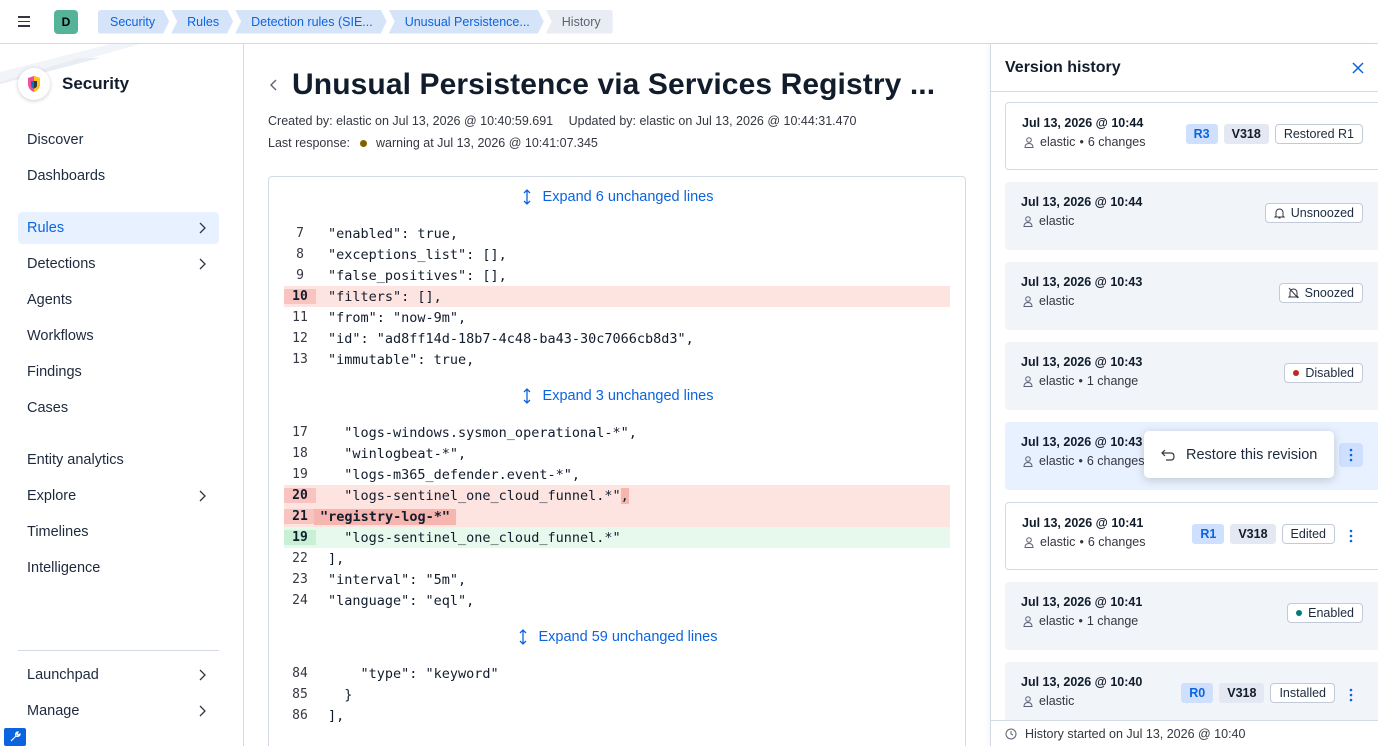  I want to click on sidebar-brand: Security, so click(73, 84).